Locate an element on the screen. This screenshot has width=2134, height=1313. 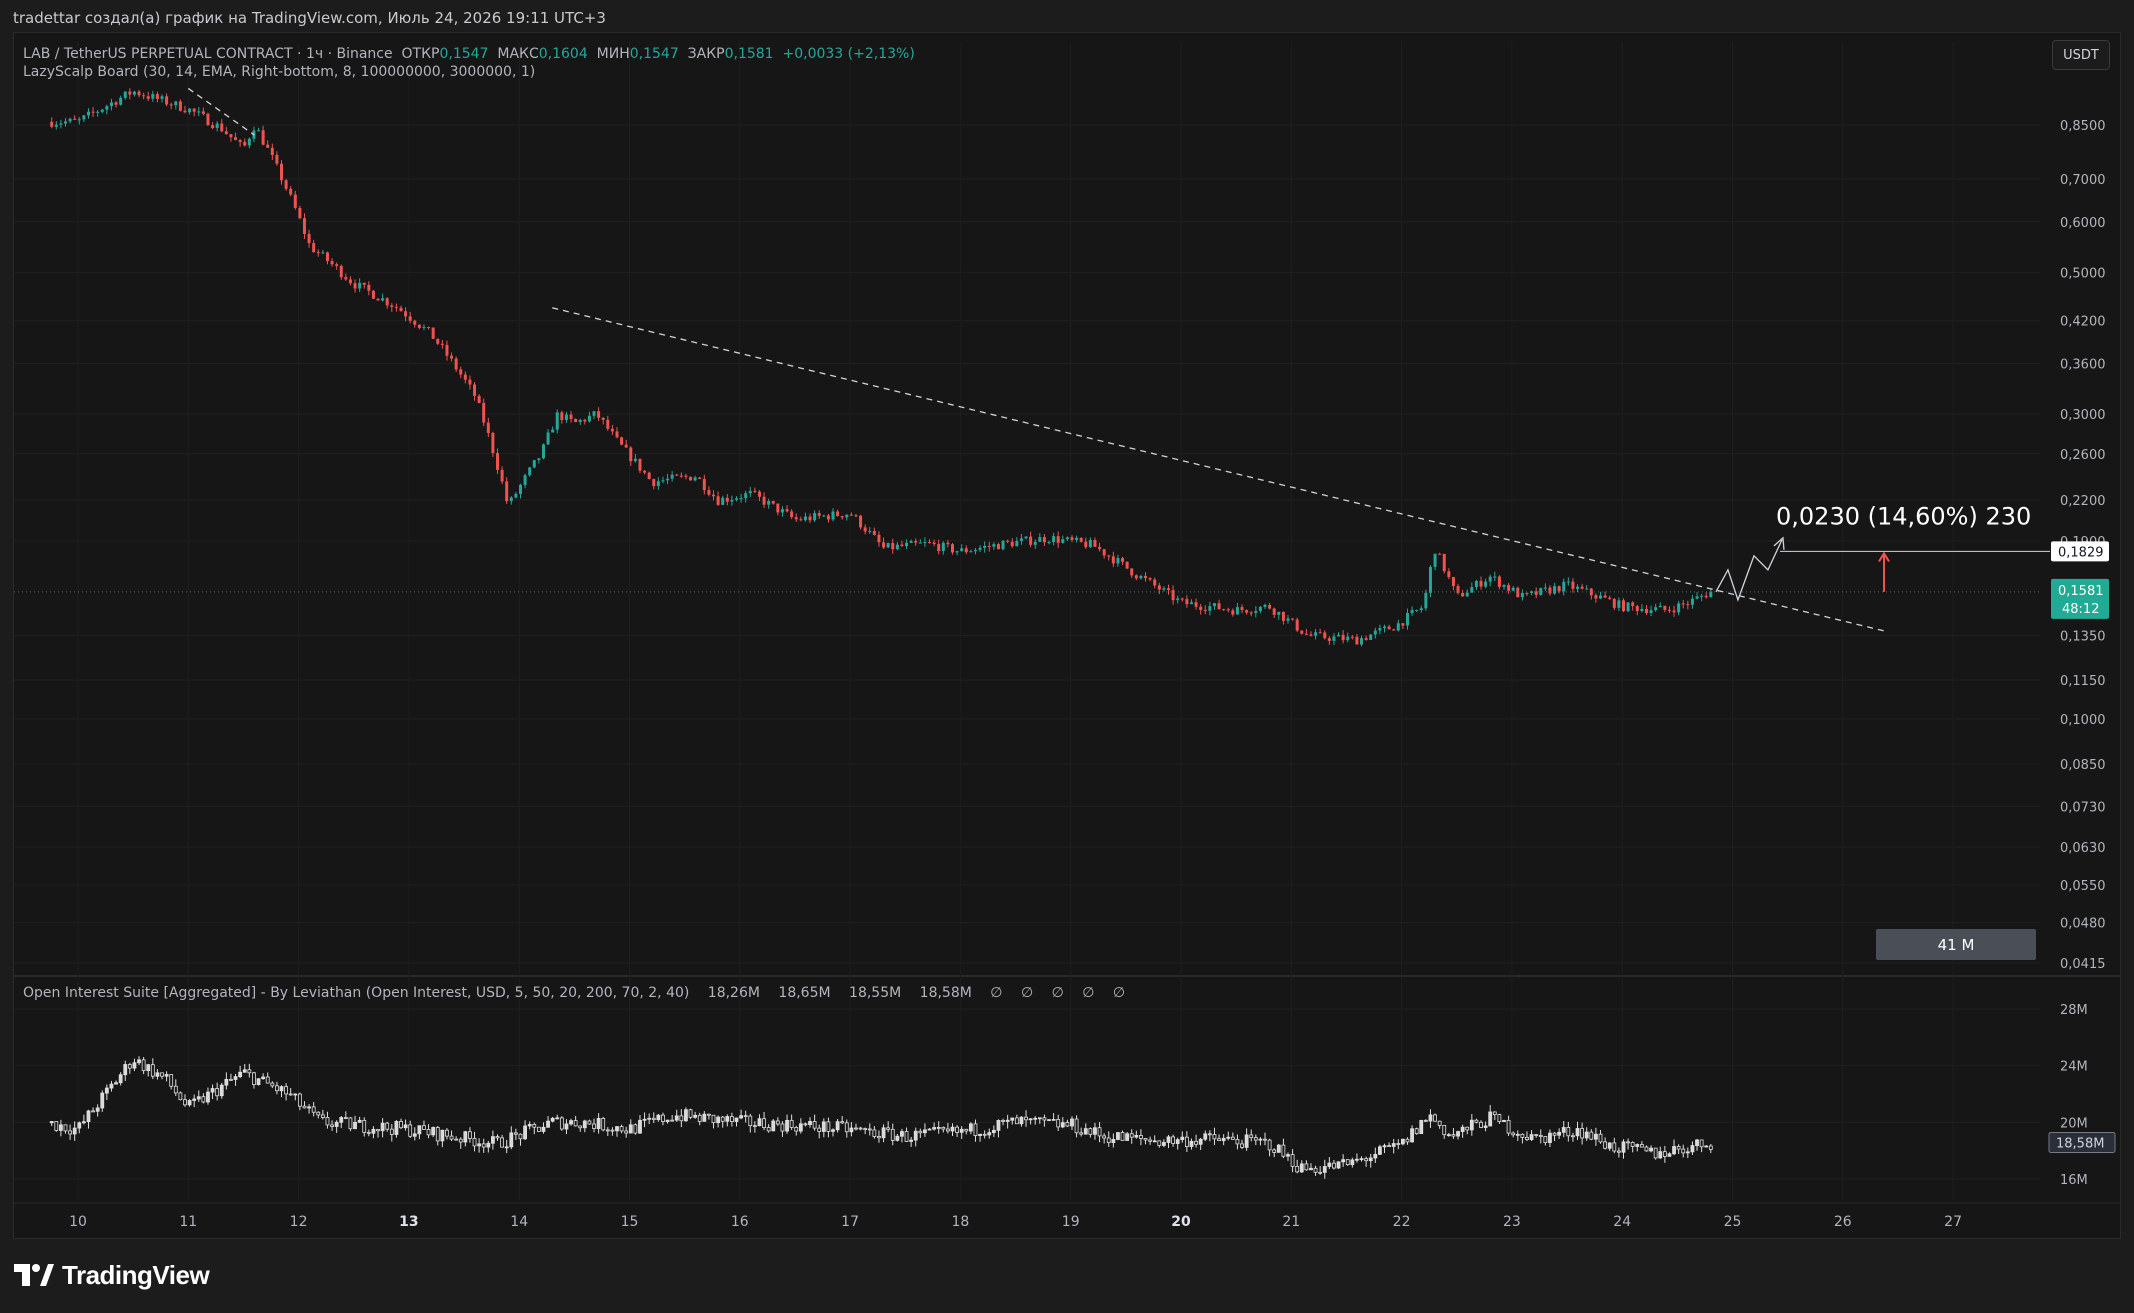
price-tick-label: 0,1150 is located at coordinates (2083, 681).